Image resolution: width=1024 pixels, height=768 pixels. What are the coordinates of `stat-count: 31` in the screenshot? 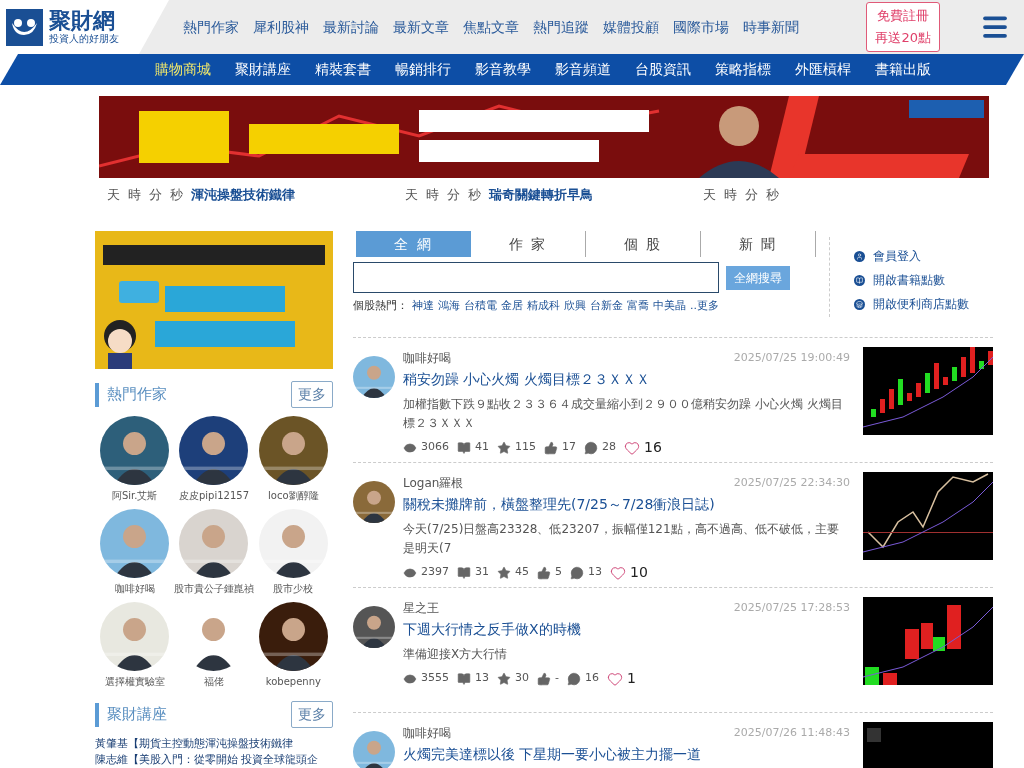 It's located at (482, 572).